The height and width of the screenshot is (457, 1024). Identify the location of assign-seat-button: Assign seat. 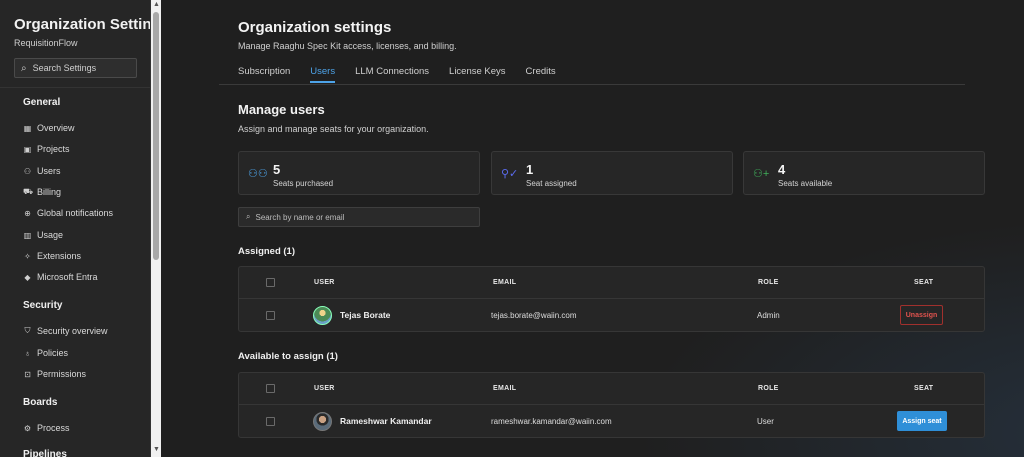
(922, 421).